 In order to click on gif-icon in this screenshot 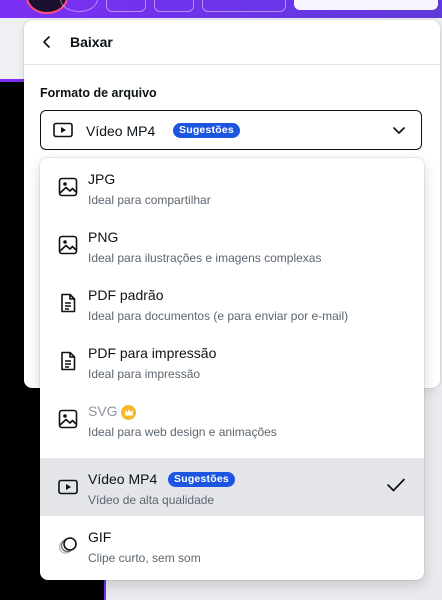, I will do `click(68, 545)`.